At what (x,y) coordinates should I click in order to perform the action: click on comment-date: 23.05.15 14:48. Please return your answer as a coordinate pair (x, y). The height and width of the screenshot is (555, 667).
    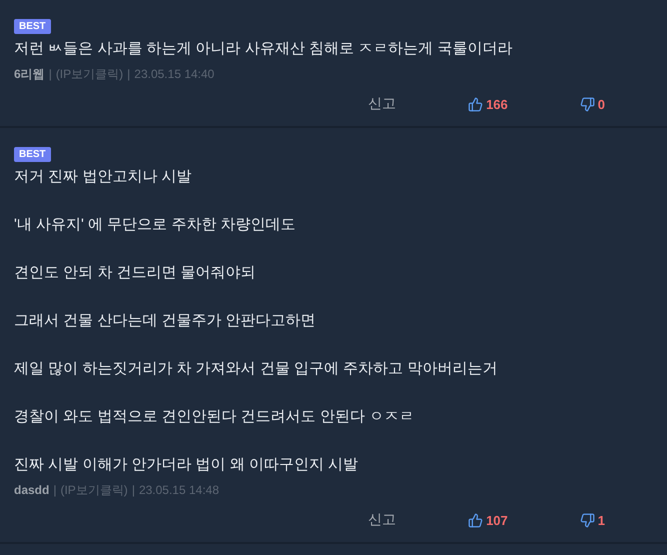
    Looking at the image, I should click on (179, 490).